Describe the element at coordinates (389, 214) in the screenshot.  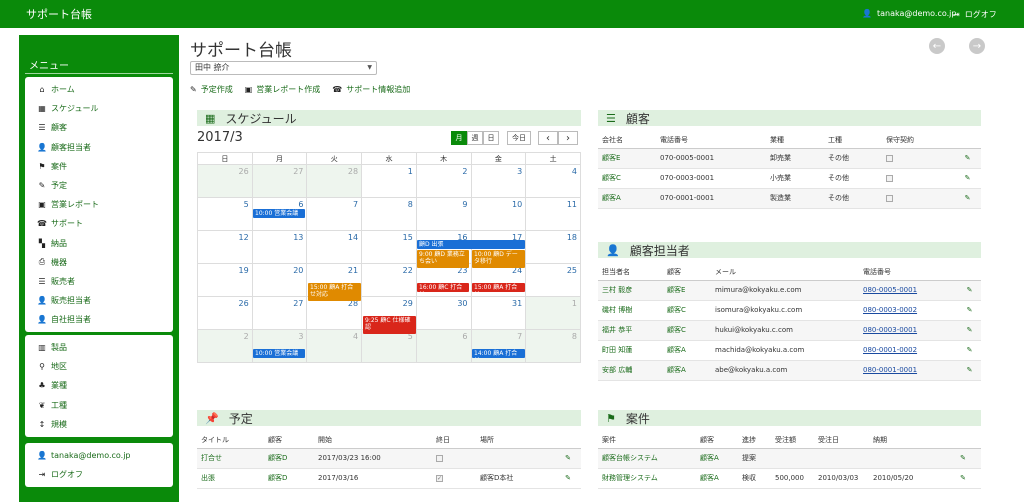
I see `calendar-day: 8` at that location.